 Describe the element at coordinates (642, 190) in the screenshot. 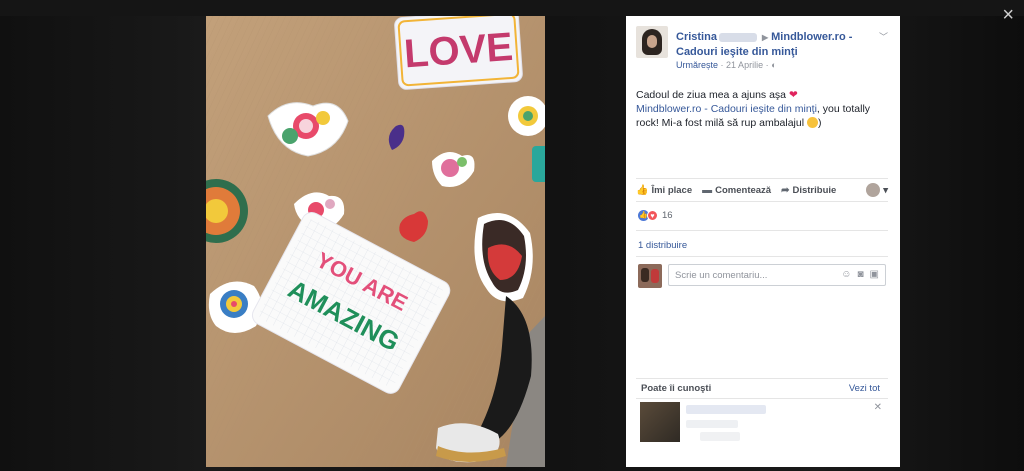

I see `like-icon: 👍` at that location.